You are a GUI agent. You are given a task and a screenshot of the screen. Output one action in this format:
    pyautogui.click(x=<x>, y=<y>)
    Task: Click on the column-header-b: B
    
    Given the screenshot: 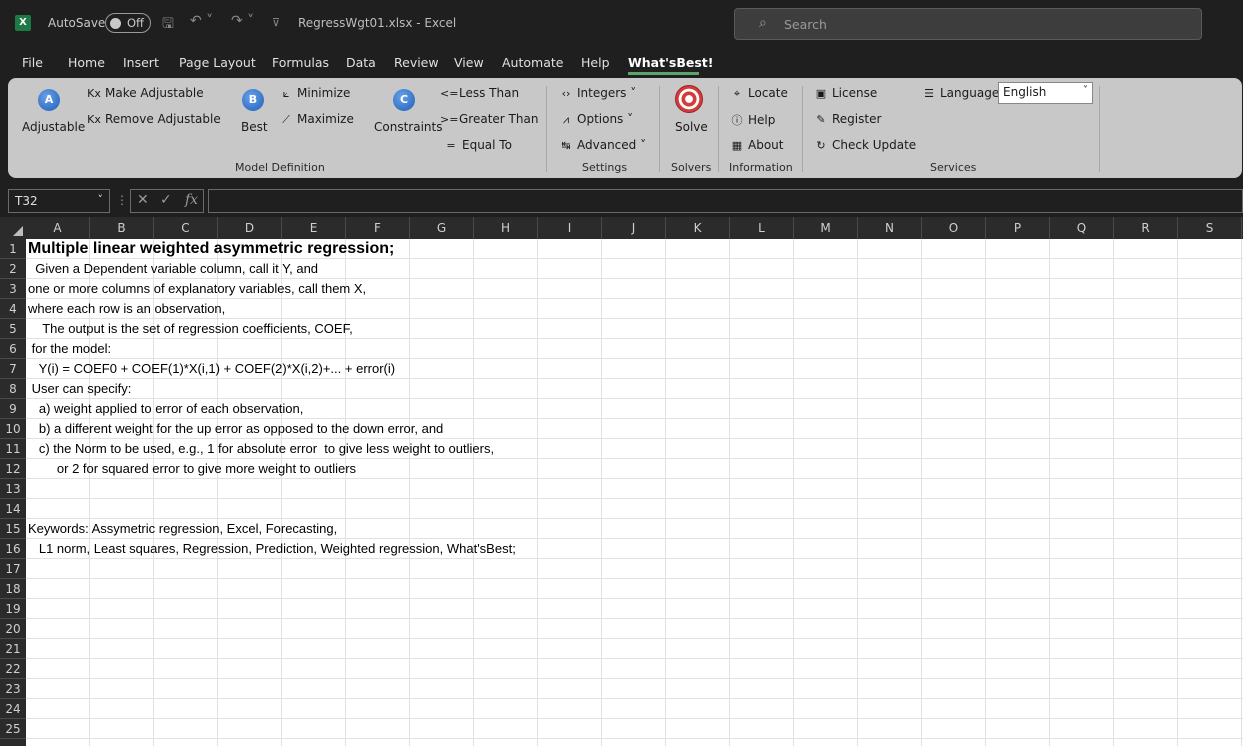 What is the action you would take?
    pyautogui.click(x=122, y=228)
    